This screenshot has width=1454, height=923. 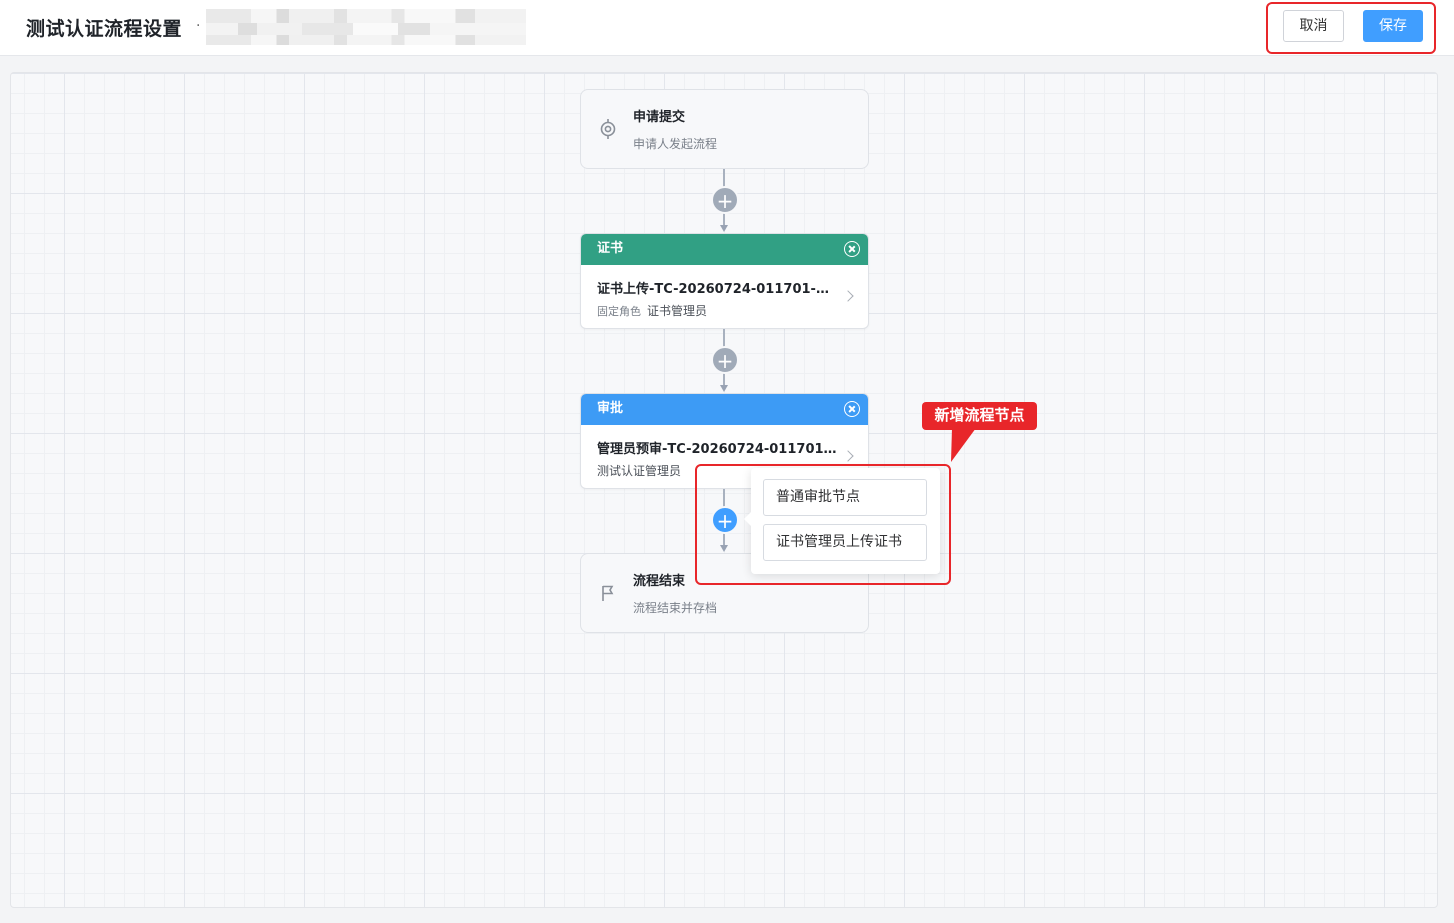 What do you see at coordinates (823, 524) in the screenshot?
I see `highlight-add-node-area` at bounding box center [823, 524].